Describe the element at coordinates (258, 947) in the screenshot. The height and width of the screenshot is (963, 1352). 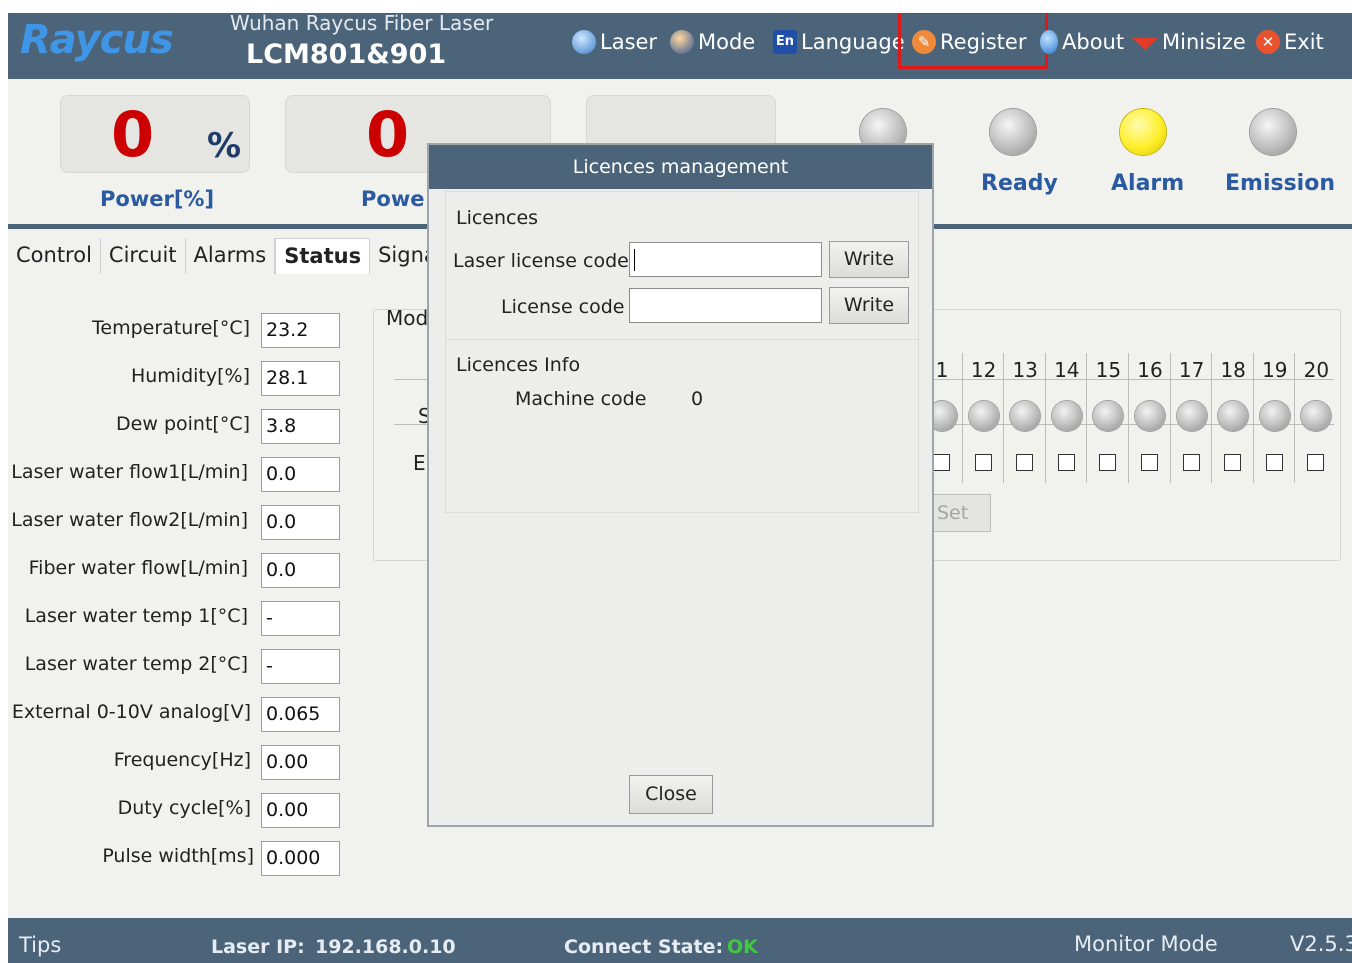
I see `laser-ip-label: Laser IP:` at that location.